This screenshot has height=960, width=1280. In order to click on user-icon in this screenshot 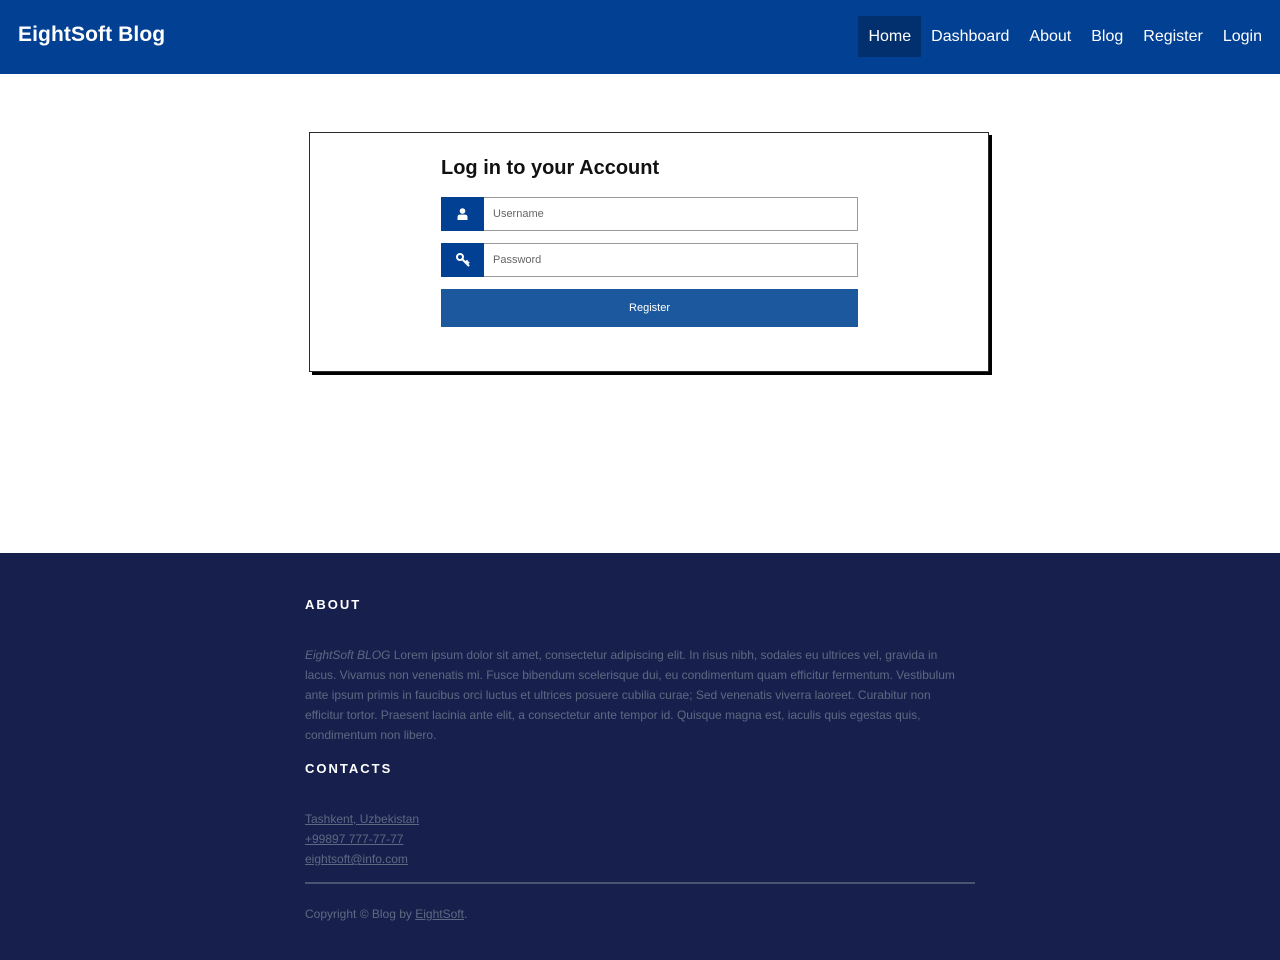, I will do `click(462, 214)`.